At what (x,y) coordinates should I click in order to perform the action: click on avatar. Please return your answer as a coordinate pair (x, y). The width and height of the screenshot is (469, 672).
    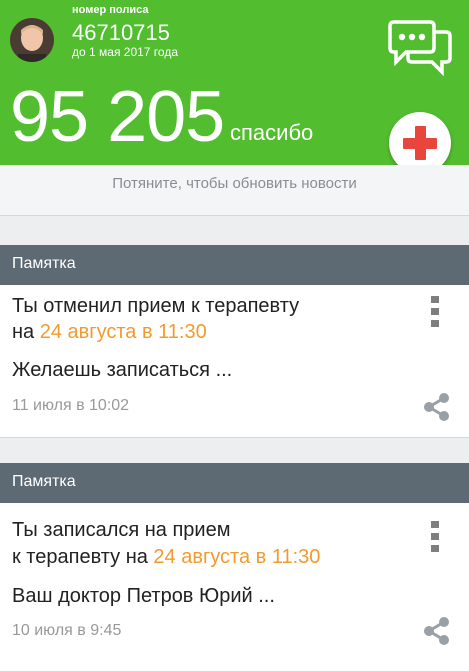
    Looking at the image, I should click on (32, 40).